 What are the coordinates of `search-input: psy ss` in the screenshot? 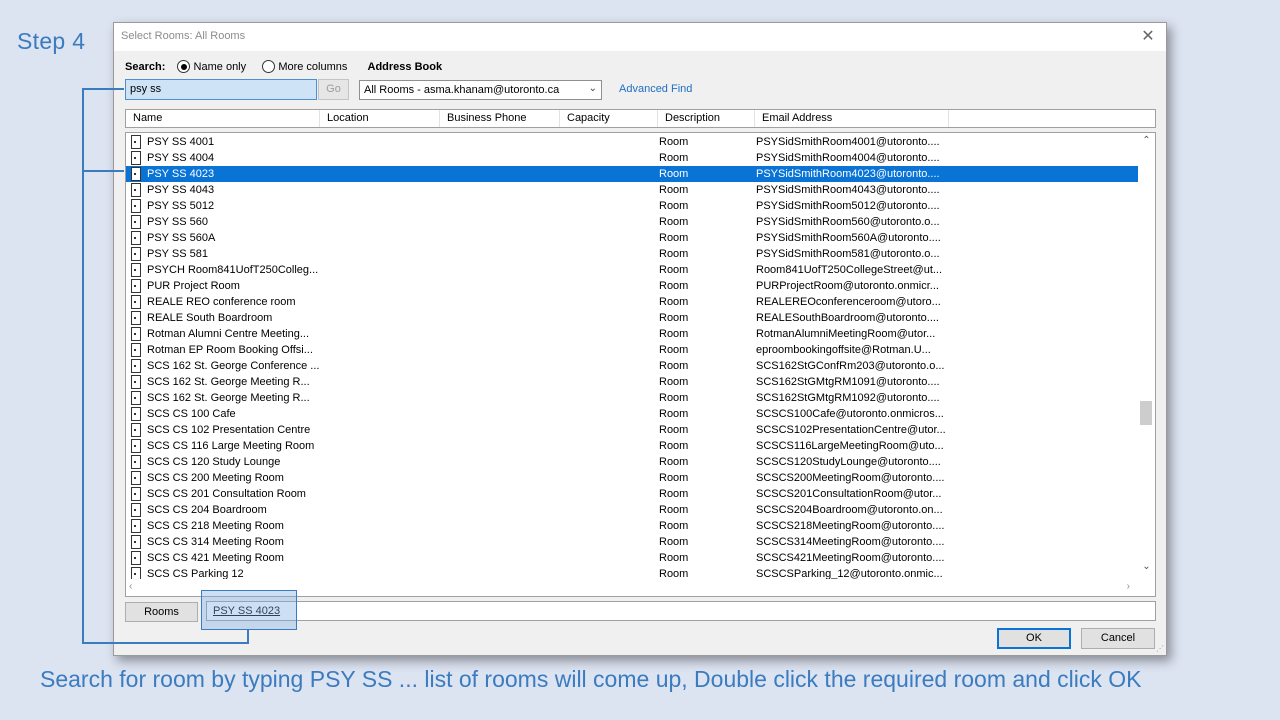 It's located at (221, 89).